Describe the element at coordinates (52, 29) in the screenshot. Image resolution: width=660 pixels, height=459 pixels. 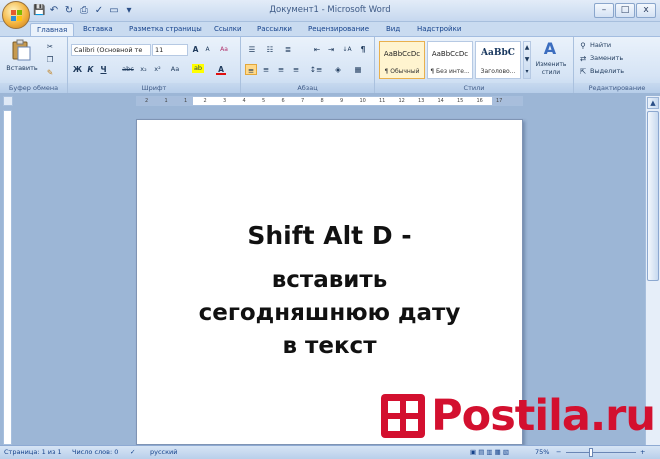
I see `tab-home: Главная` at that location.